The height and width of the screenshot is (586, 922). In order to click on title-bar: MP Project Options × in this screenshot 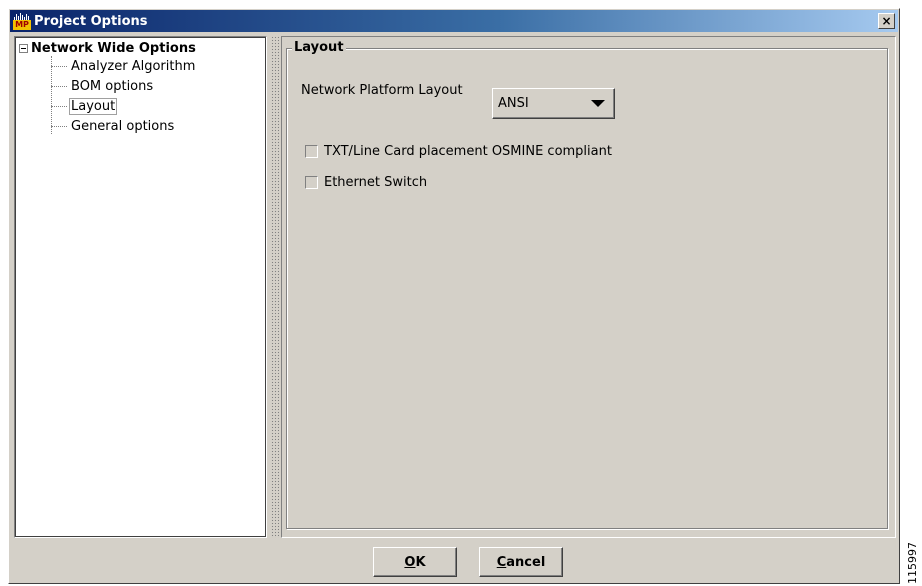, I will do `click(454, 21)`.